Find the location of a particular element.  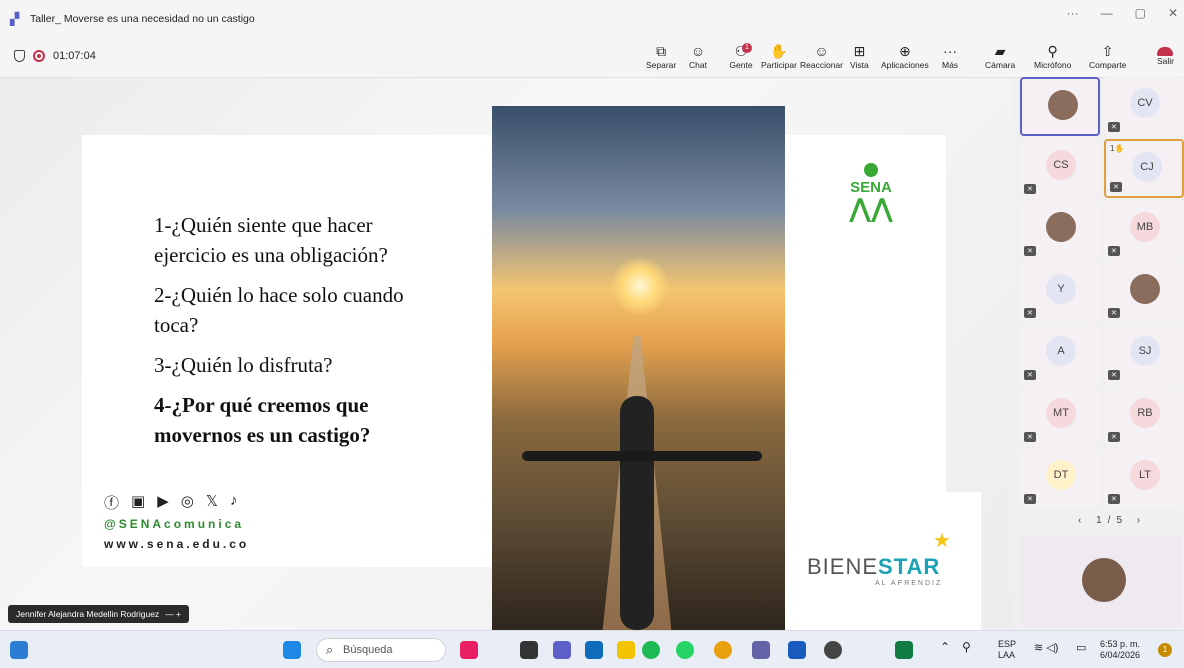

raise-hand-button: ✋ Participar is located at coordinates (779, 56).